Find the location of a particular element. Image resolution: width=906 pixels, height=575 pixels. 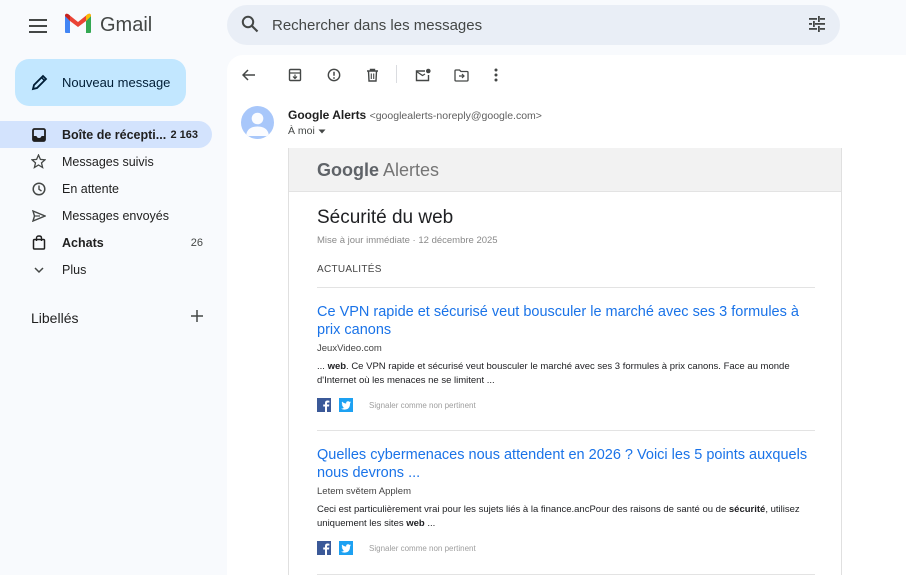

article-source: Letem světem Applem is located at coordinates (364, 491).